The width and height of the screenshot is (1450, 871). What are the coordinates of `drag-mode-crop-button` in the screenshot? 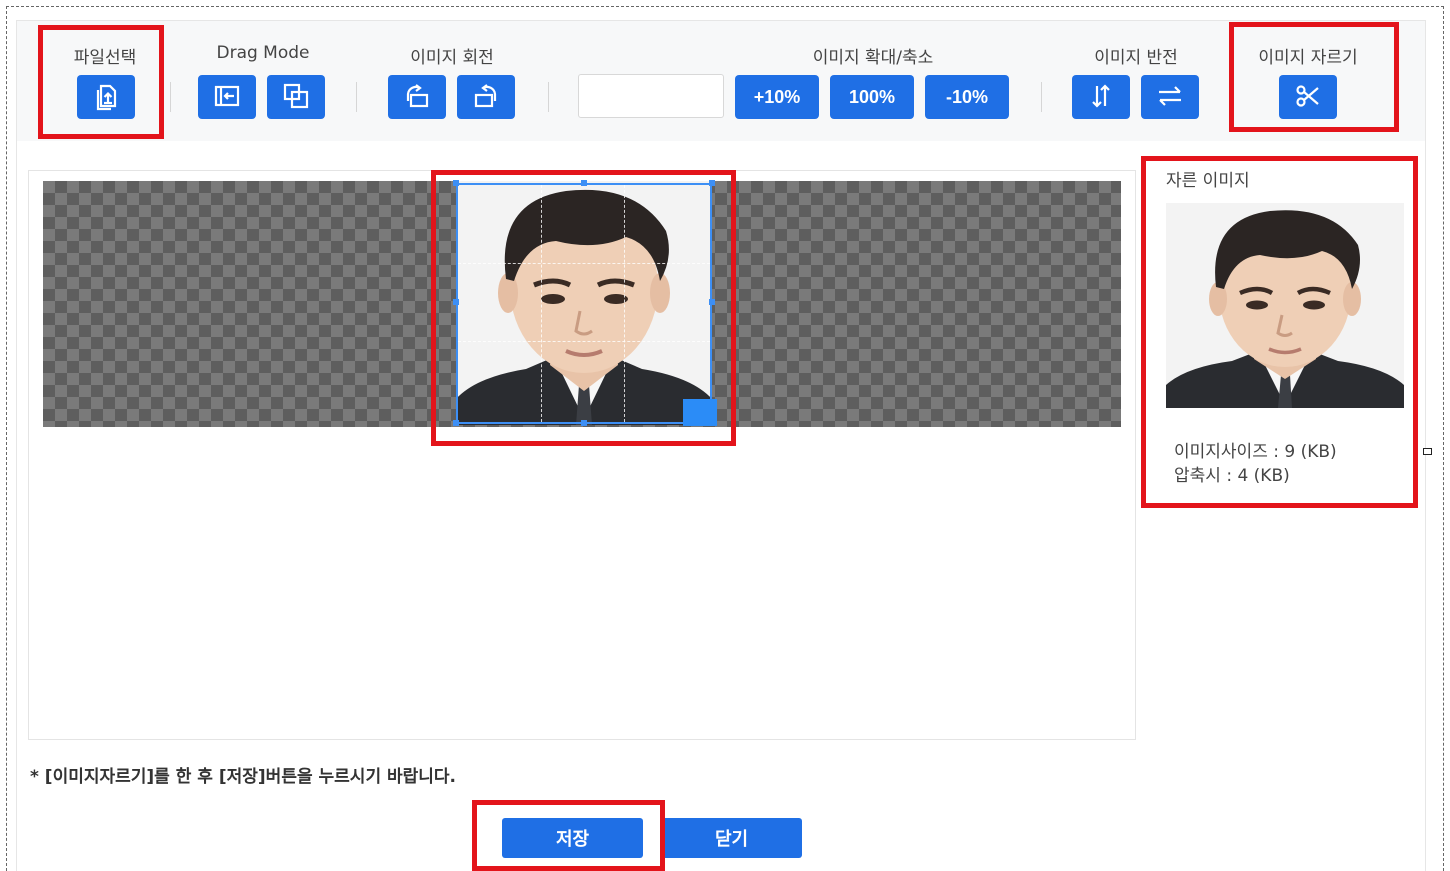 It's located at (296, 97).